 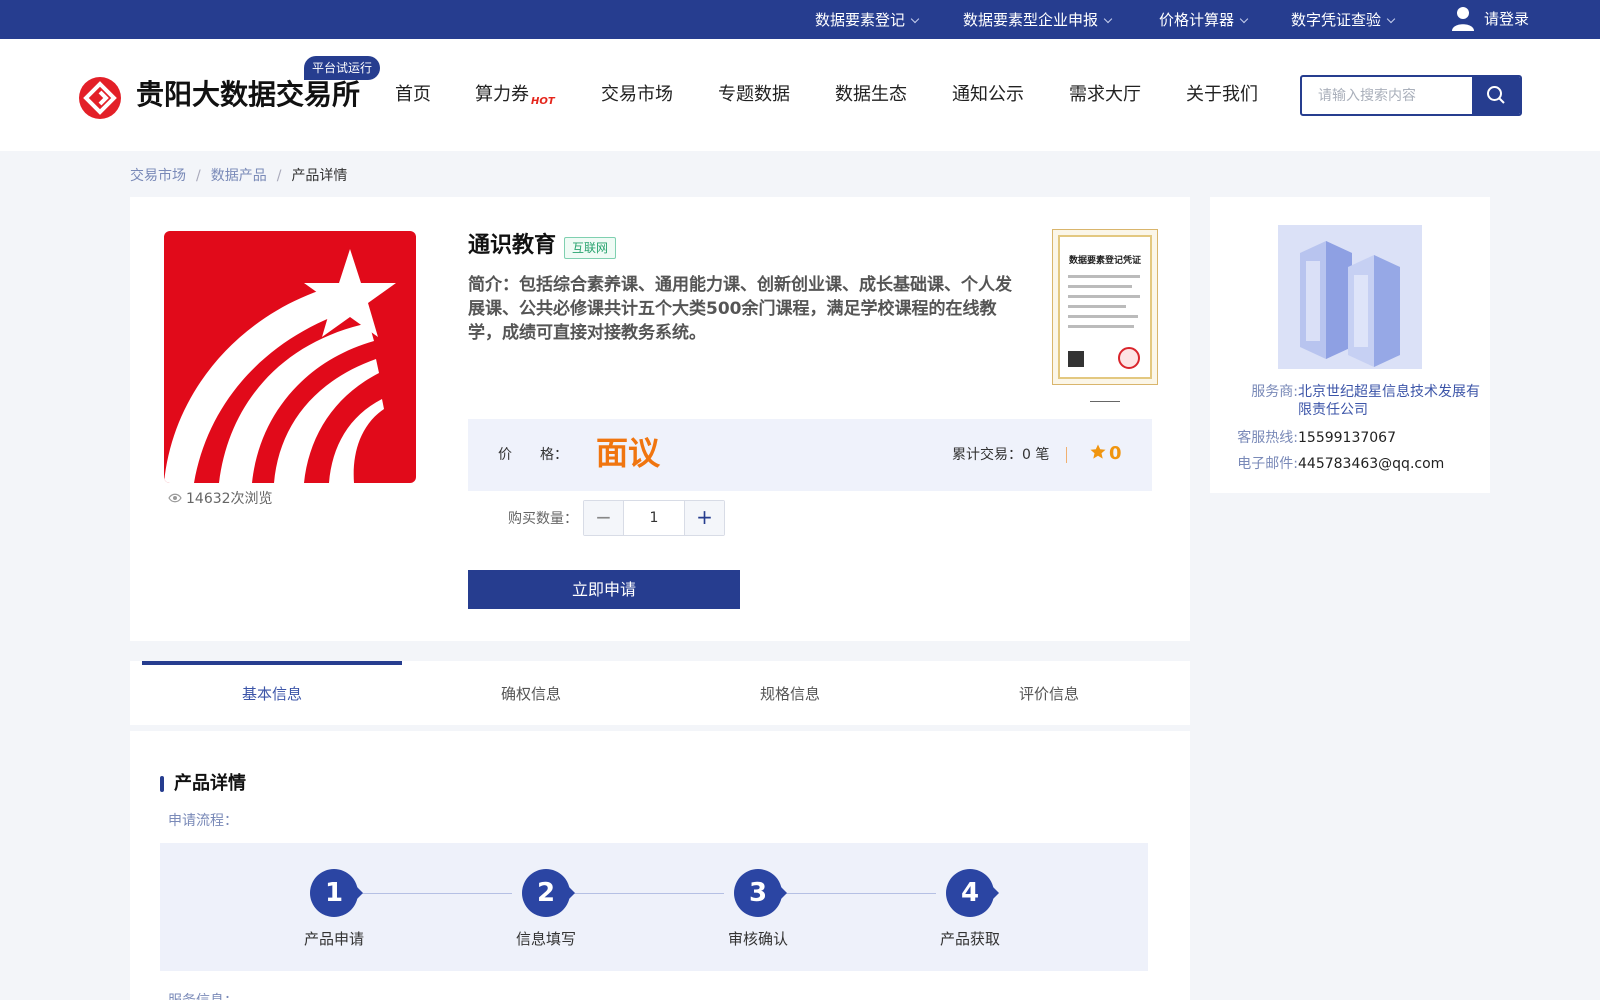 I want to click on star-icon, so click(x=1098, y=451).